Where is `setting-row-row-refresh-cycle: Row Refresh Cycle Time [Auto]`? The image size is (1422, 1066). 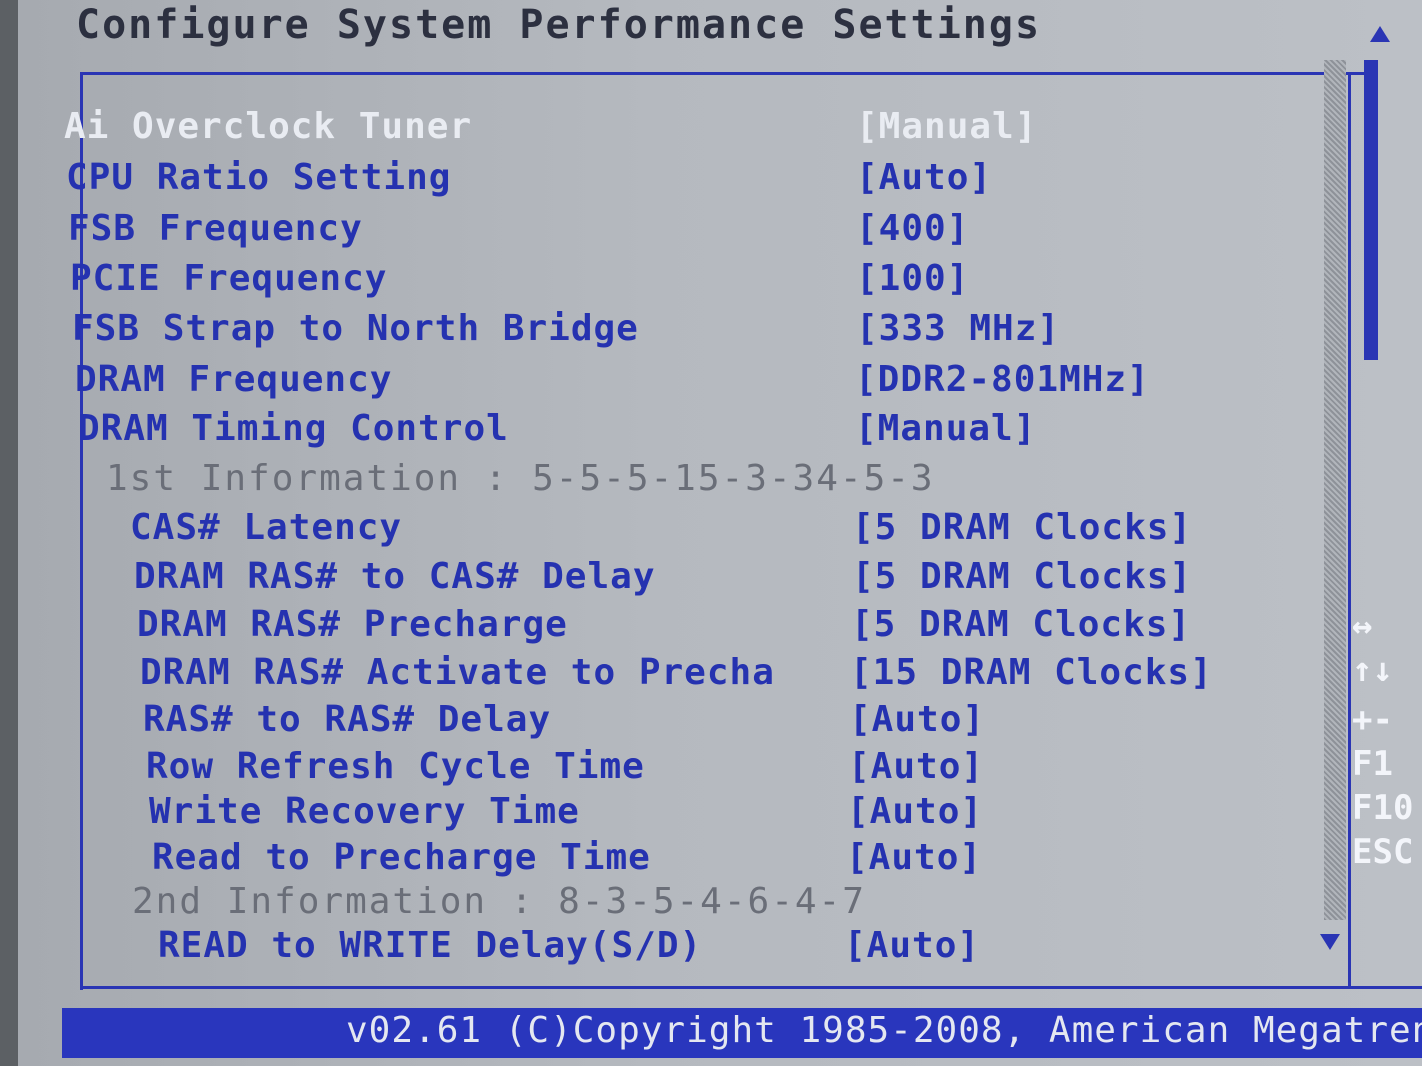 setting-row-row-refresh-cycle: Row Refresh Cycle Time [Auto] is located at coordinates (564, 766).